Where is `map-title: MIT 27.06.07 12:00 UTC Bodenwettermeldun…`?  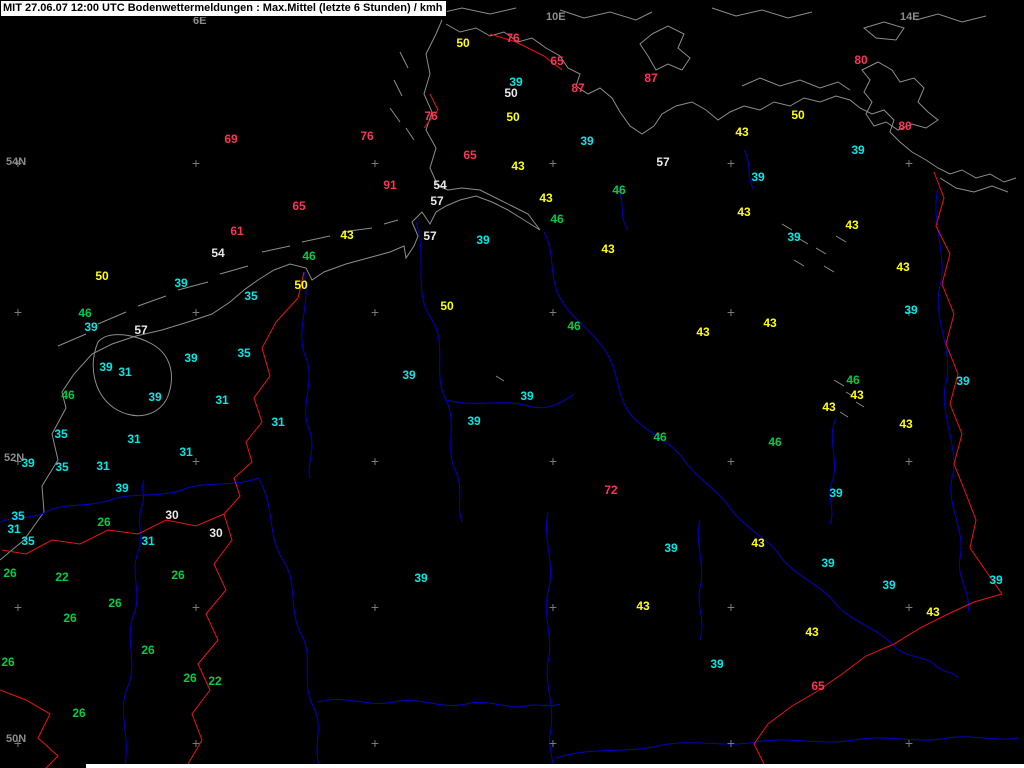 map-title: MIT 27.06.07 12:00 UTC Bodenwettermeldun… is located at coordinates (223, 8).